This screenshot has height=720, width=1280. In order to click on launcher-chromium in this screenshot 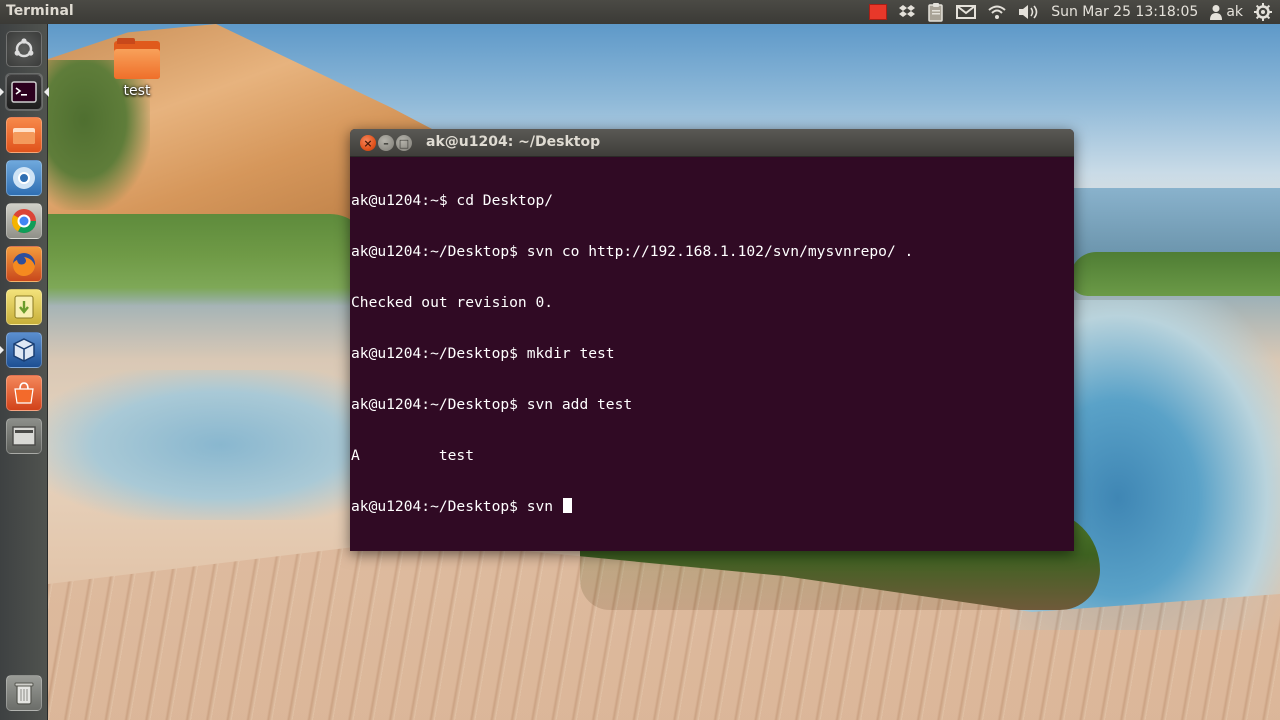, I will do `click(24, 178)`.